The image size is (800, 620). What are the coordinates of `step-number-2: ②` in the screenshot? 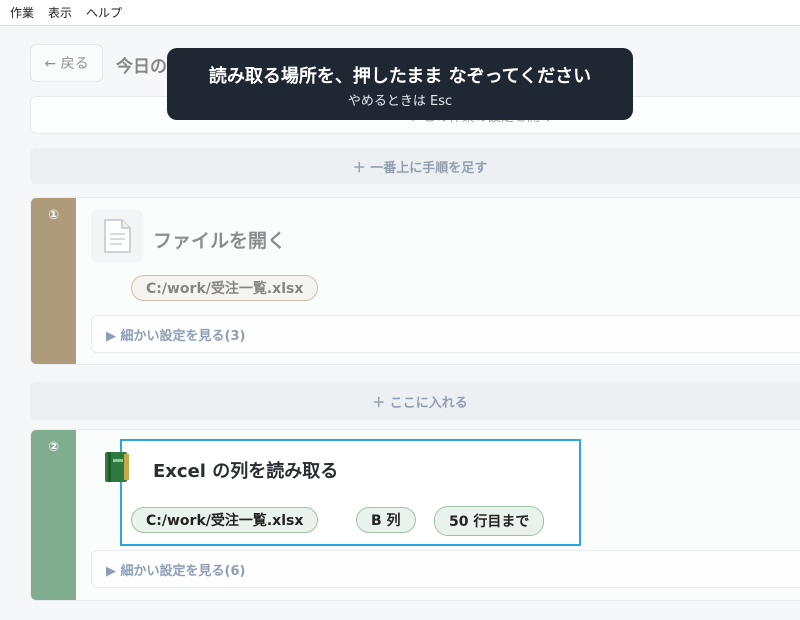 It's located at (53, 515).